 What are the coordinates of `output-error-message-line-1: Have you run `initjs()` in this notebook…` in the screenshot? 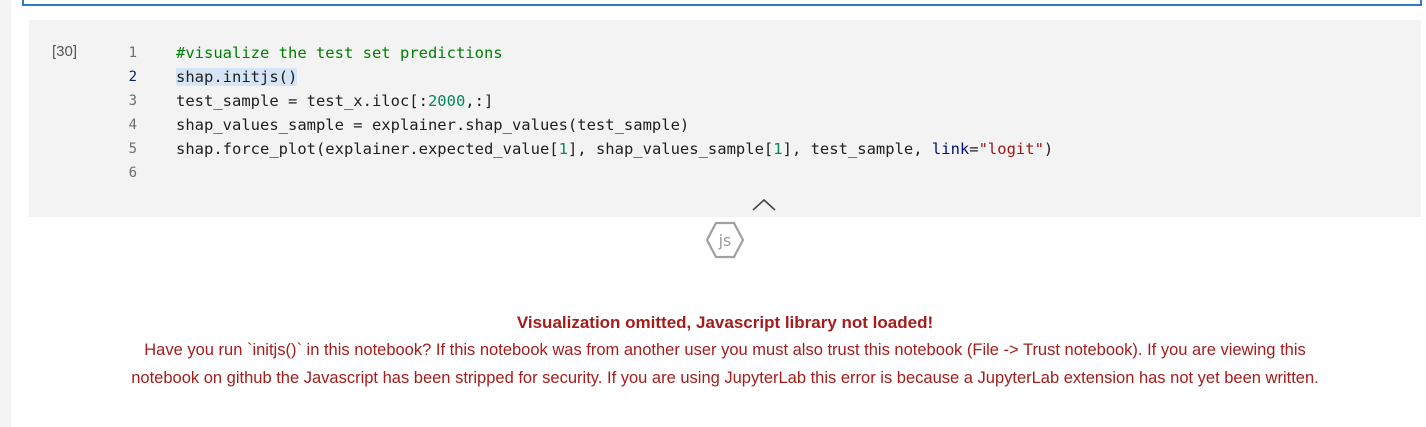 It's located at (725, 350).